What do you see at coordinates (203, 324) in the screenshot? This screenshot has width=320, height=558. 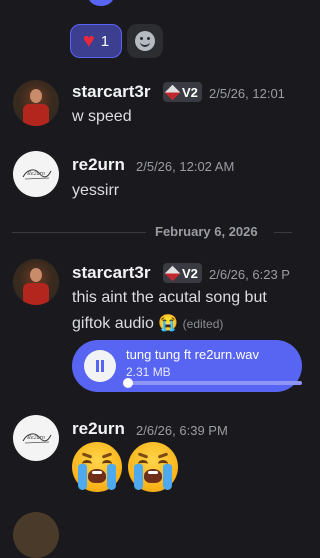 I see `edited-label: (edited)` at bounding box center [203, 324].